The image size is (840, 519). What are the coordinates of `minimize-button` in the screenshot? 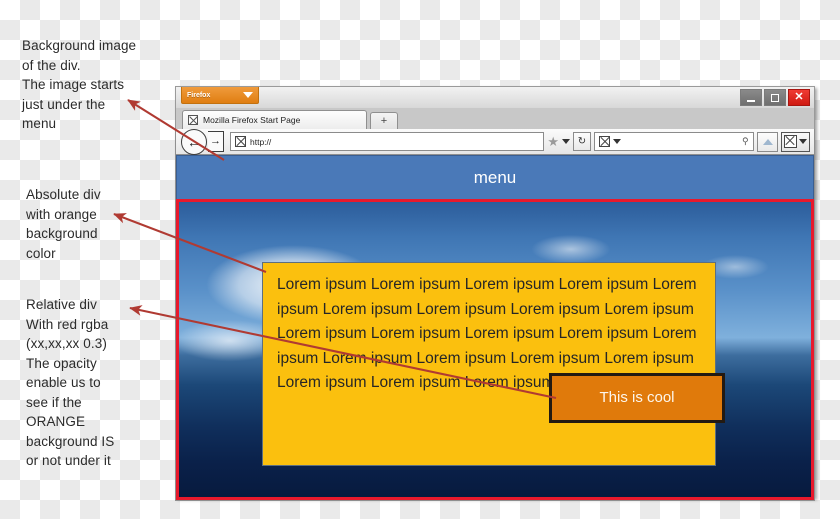 It's located at (751, 97).